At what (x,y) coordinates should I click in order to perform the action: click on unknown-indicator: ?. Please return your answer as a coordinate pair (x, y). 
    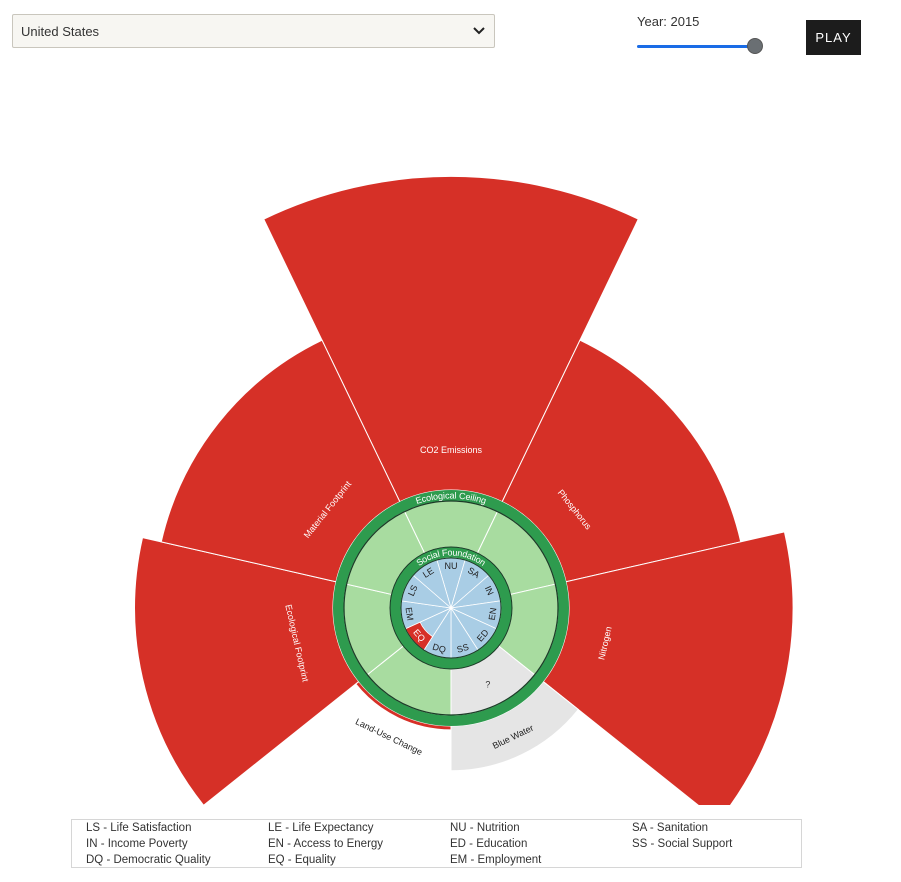
    Looking at the image, I should click on (487, 685).